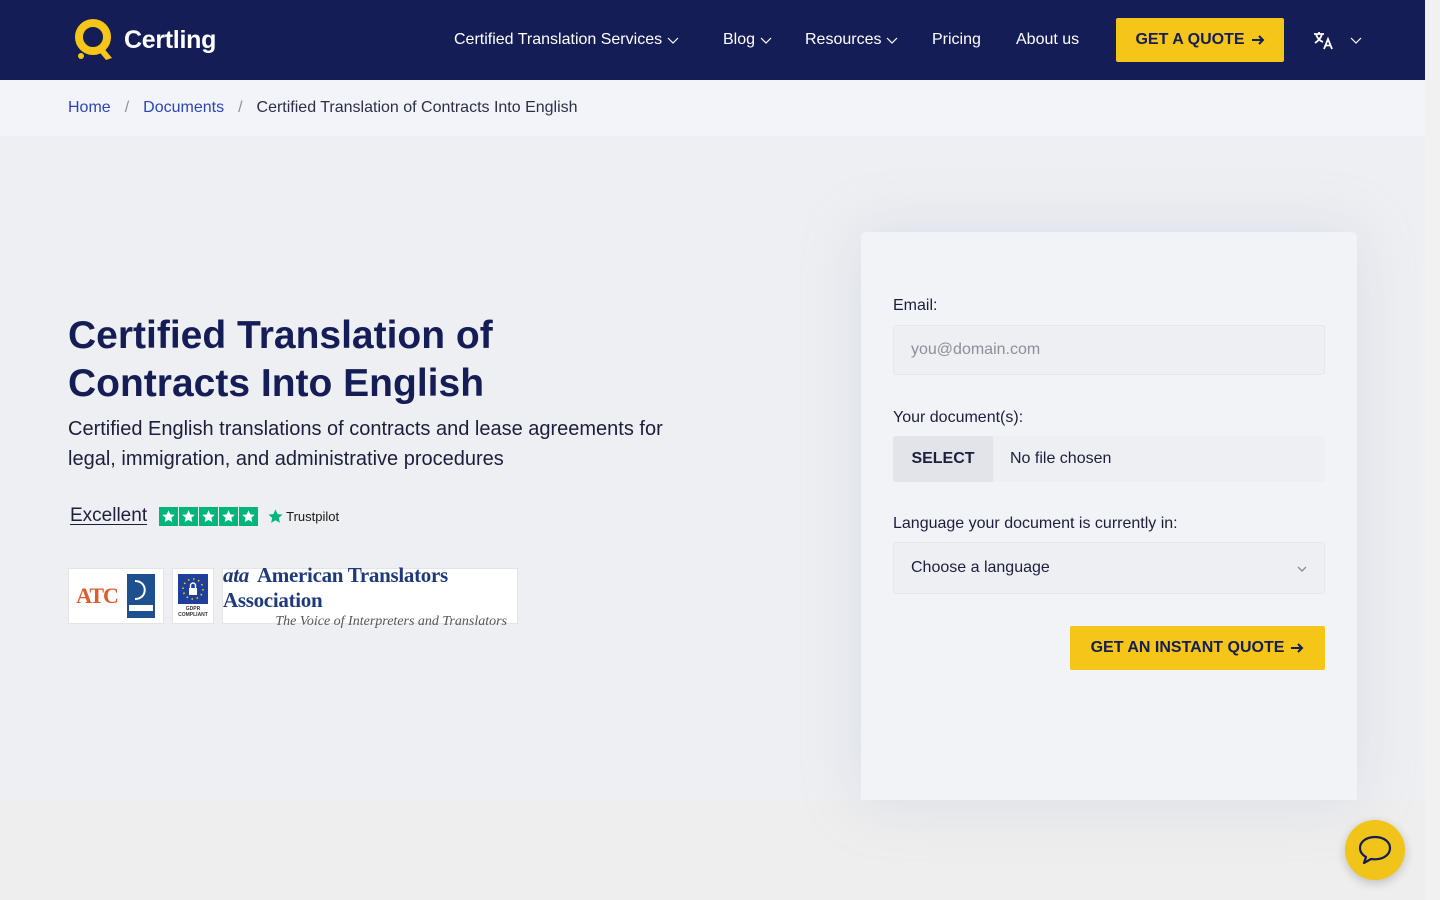 The image size is (1440, 900). What do you see at coordinates (1109, 568) in the screenshot?
I see `language-select: Choose a language` at bounding box center [1109, 568].